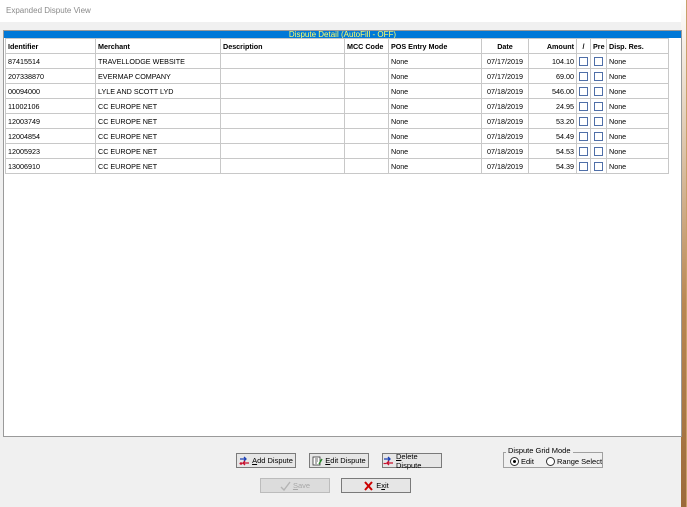 The image size is (687, 507). Describe the element at coordinates (552, 166) in the screenshot. I see `cell-amount: 54.39` at that location.